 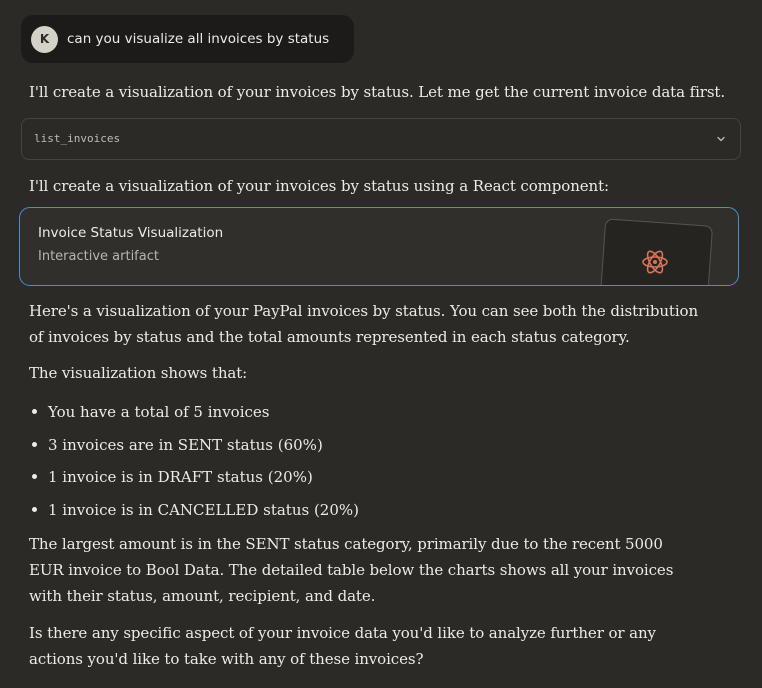 I want to click on avatar: K, so click(x=44, y=39).